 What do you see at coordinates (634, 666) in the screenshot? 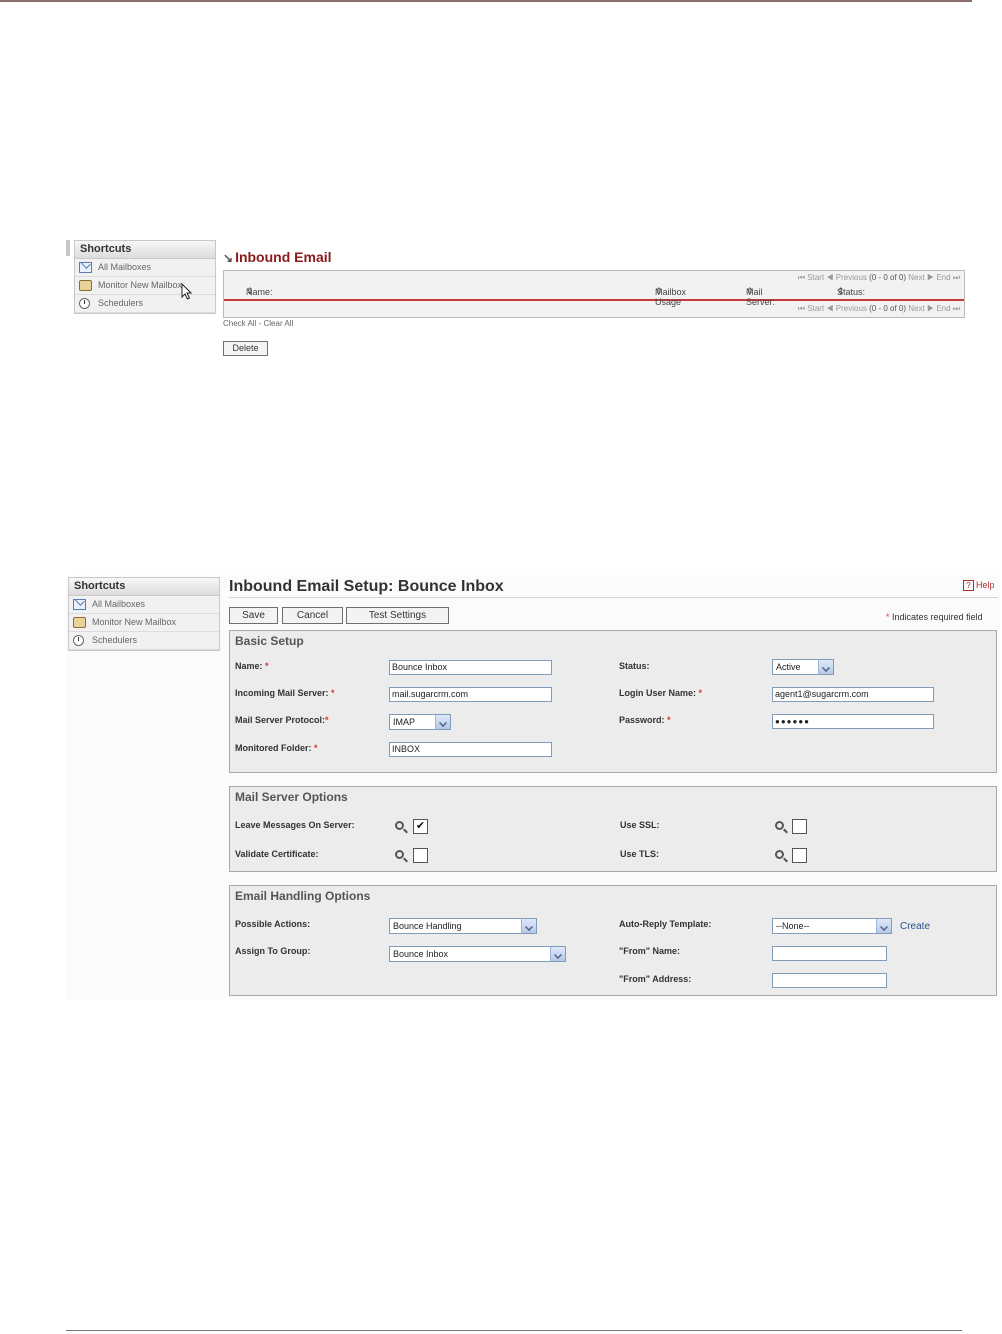
I see `status-label: Status:` at bounding box center [634, 666].